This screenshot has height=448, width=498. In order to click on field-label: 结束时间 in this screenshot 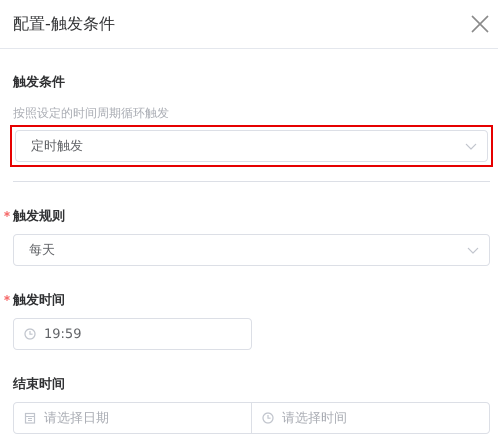, I will do `click(39, 385)`.